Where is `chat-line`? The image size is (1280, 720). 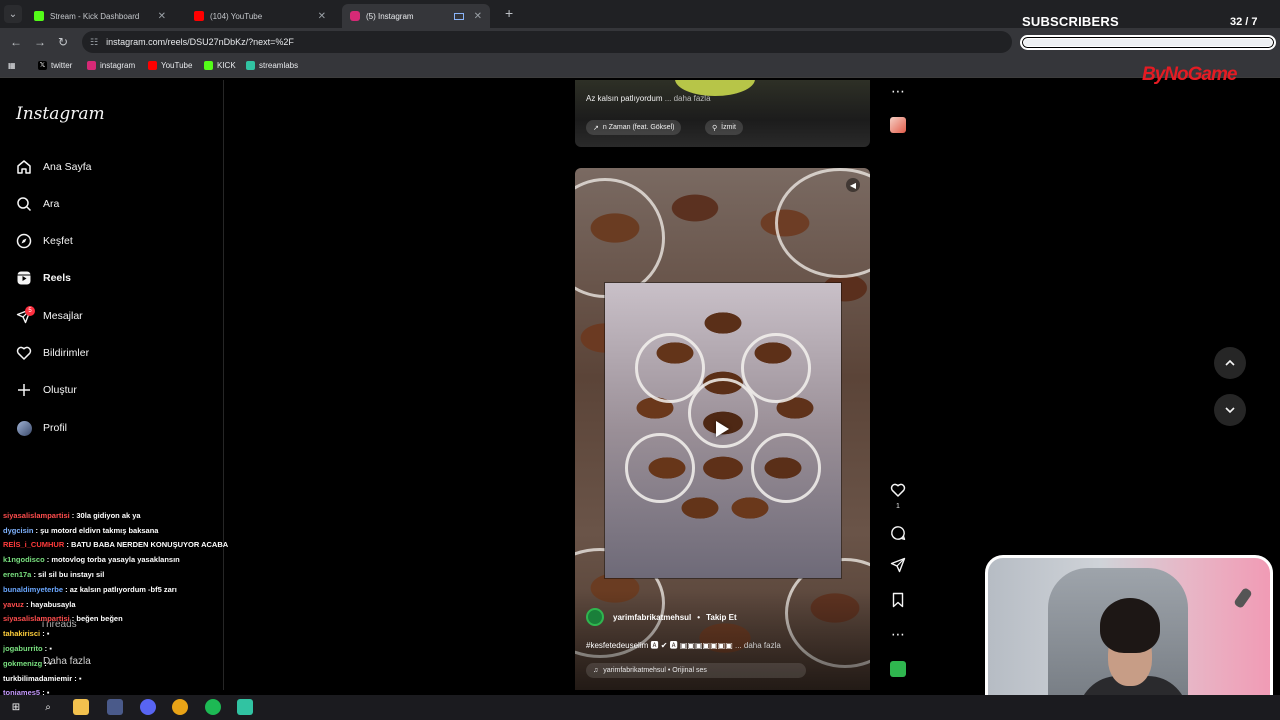
chat-line is located at coordinates (133, 503).